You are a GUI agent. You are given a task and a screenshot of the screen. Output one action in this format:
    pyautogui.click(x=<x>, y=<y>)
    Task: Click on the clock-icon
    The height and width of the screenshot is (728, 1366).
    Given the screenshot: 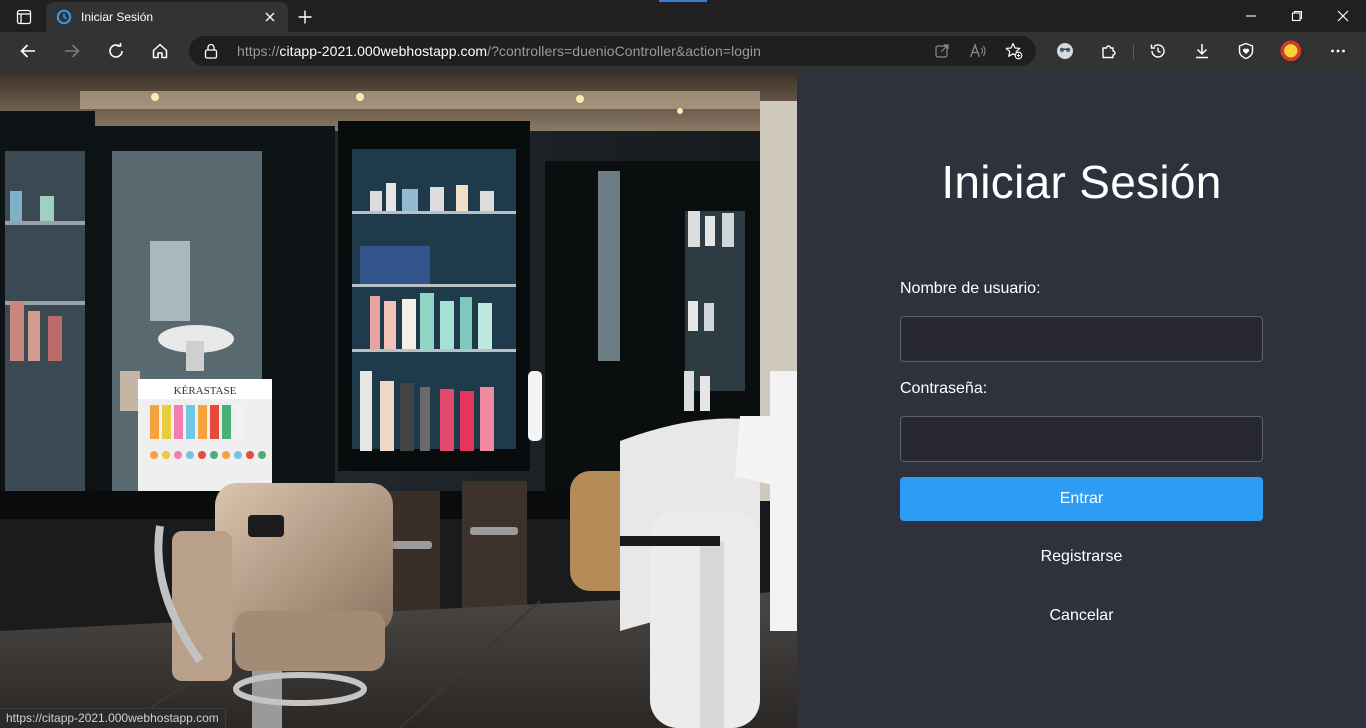 What is the action you would take?
    pyautogui.click(x=64, y=17)
    